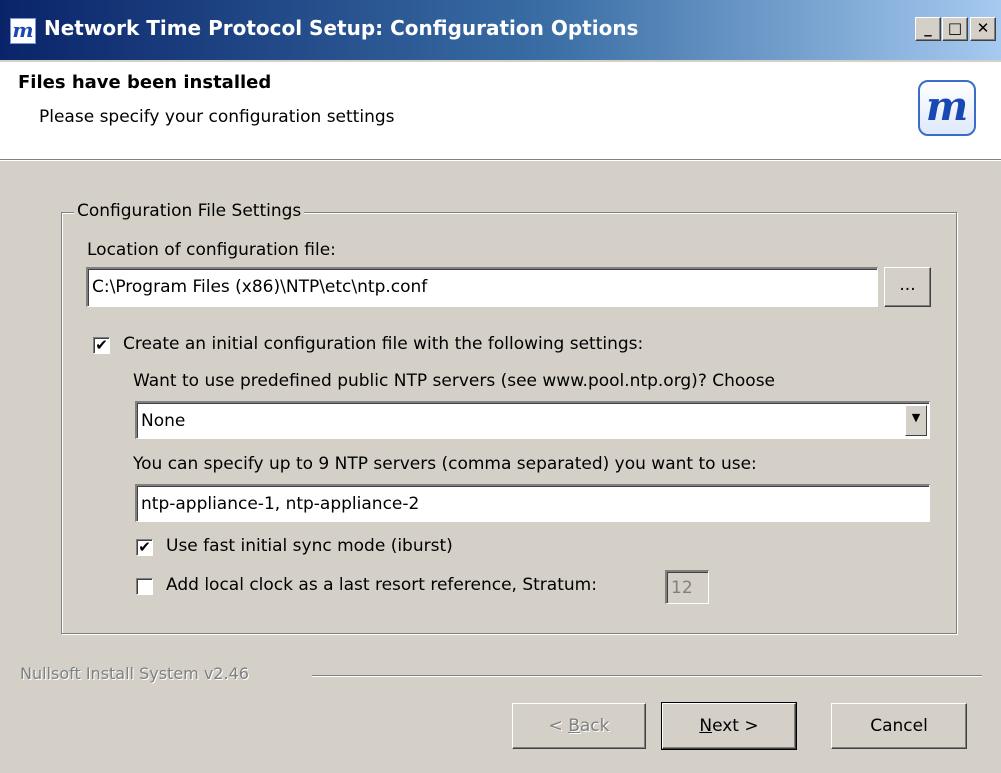  What do you see at coordinates (916, 420) in the screenshot?
I see `chevron-down-icon: ▼` at bounding box center [916, 420].